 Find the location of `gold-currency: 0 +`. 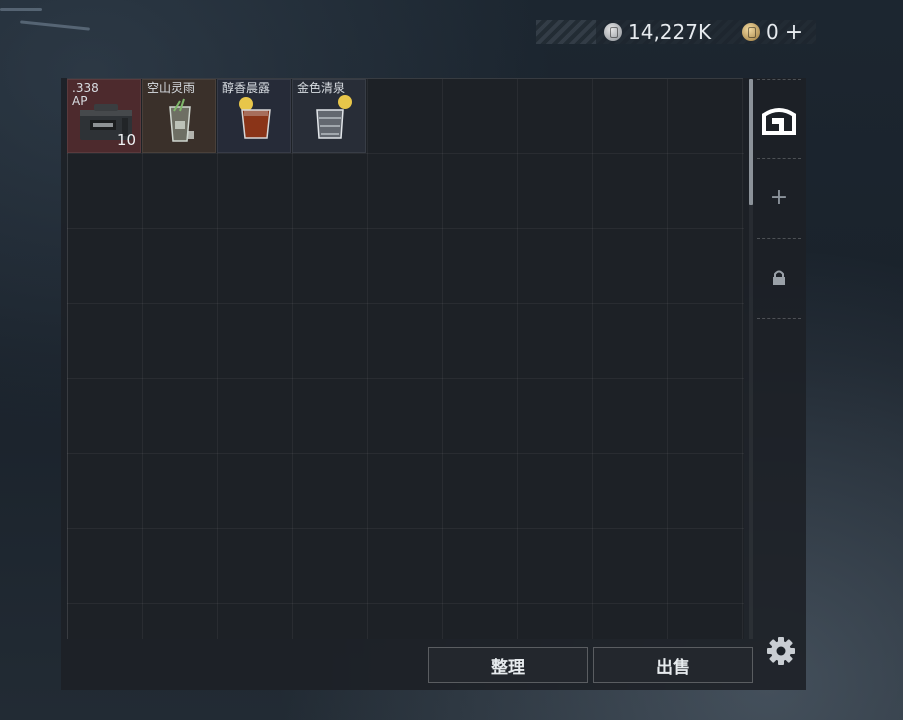

gold-currency: 0 + is located at coordinates (772, 32).